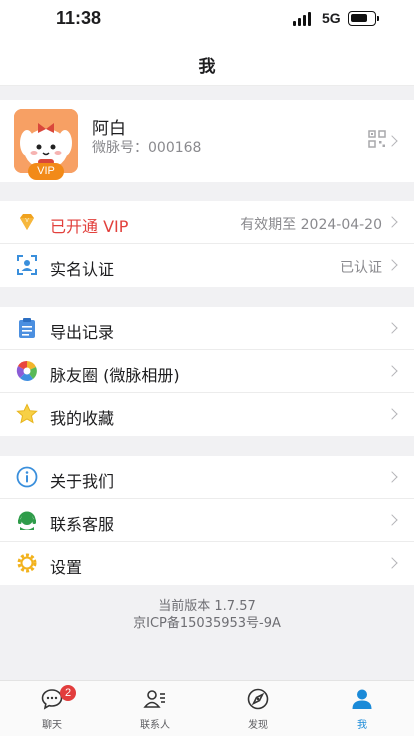  What do you see at coordinates (362, 725) in the screenshot?
I see `tab-me-label: 我` at bounding box center [362, 725].